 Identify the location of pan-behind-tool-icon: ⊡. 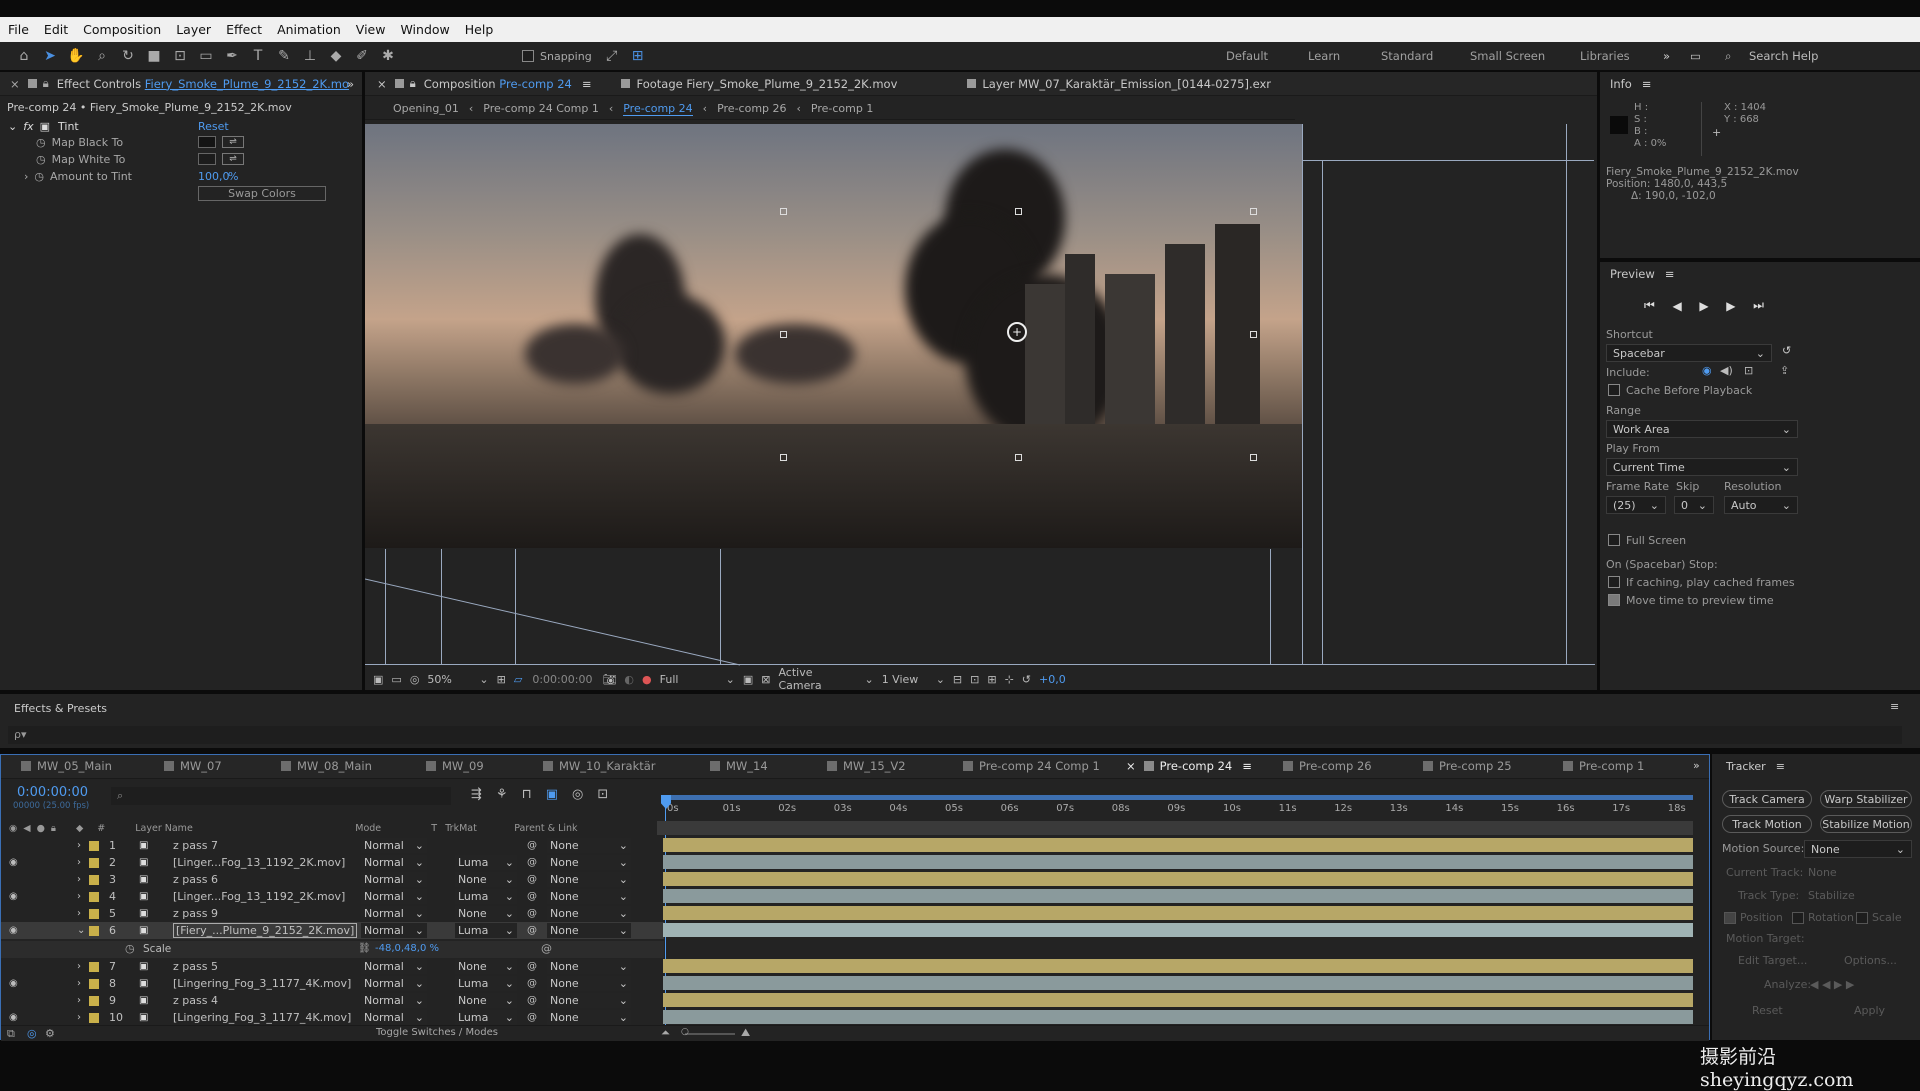
(180, 56).